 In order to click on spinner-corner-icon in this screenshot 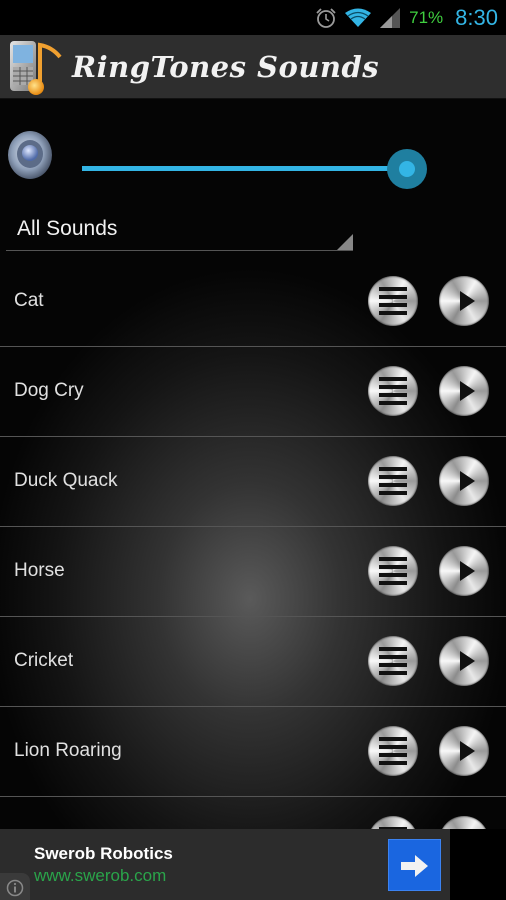, I will do `click(345, 242)`.